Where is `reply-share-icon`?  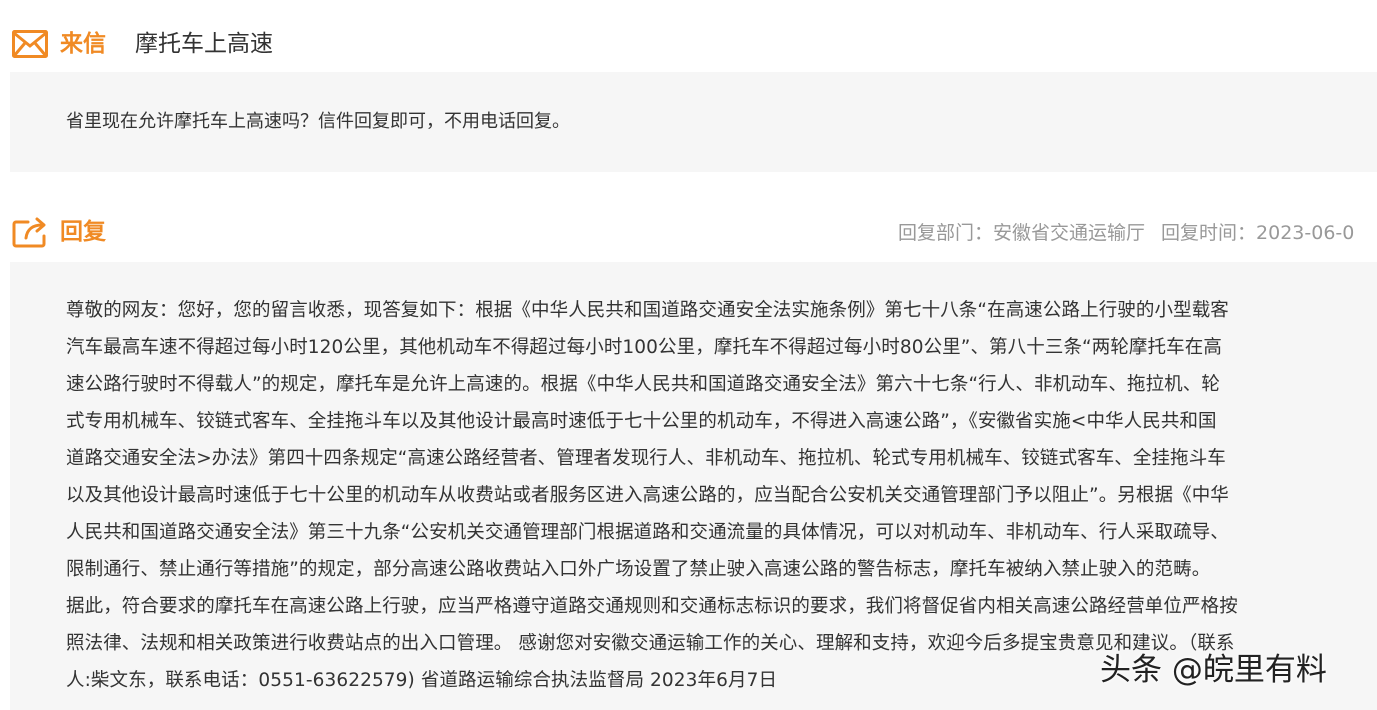
reply-share-icon is located at coordinates (31, 232).